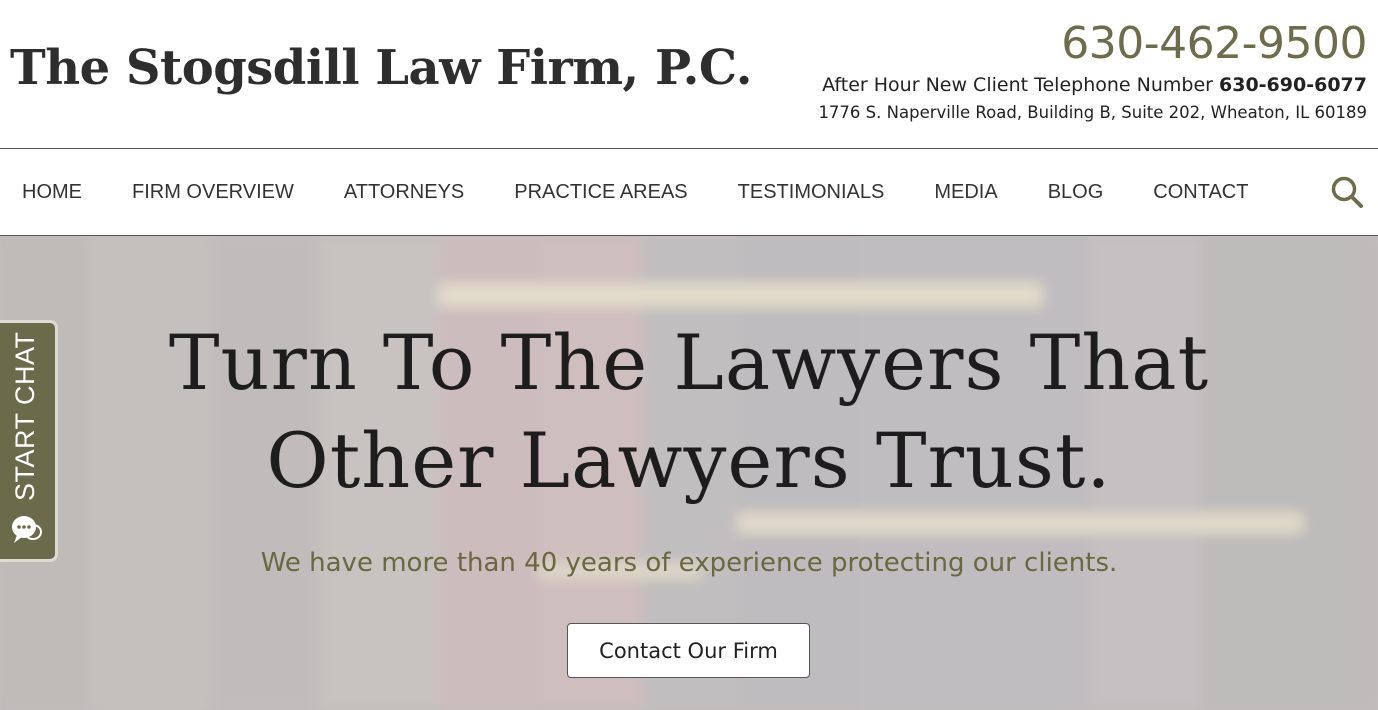 This screenshot has height=710, width=1378. Describe the element at coordinates (404, 192) in the screenshot. I see `nav-item-attorneys: ATTORNEYS` at that location.